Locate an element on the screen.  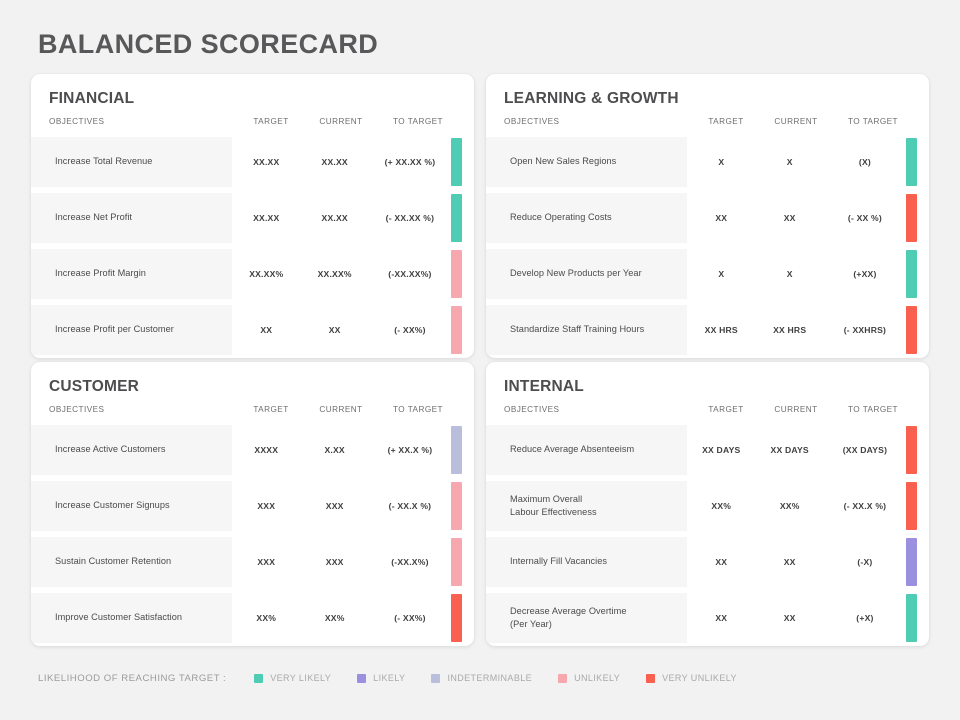
objective-cell: Increase Active Customers is located at coordinates (132, 450).